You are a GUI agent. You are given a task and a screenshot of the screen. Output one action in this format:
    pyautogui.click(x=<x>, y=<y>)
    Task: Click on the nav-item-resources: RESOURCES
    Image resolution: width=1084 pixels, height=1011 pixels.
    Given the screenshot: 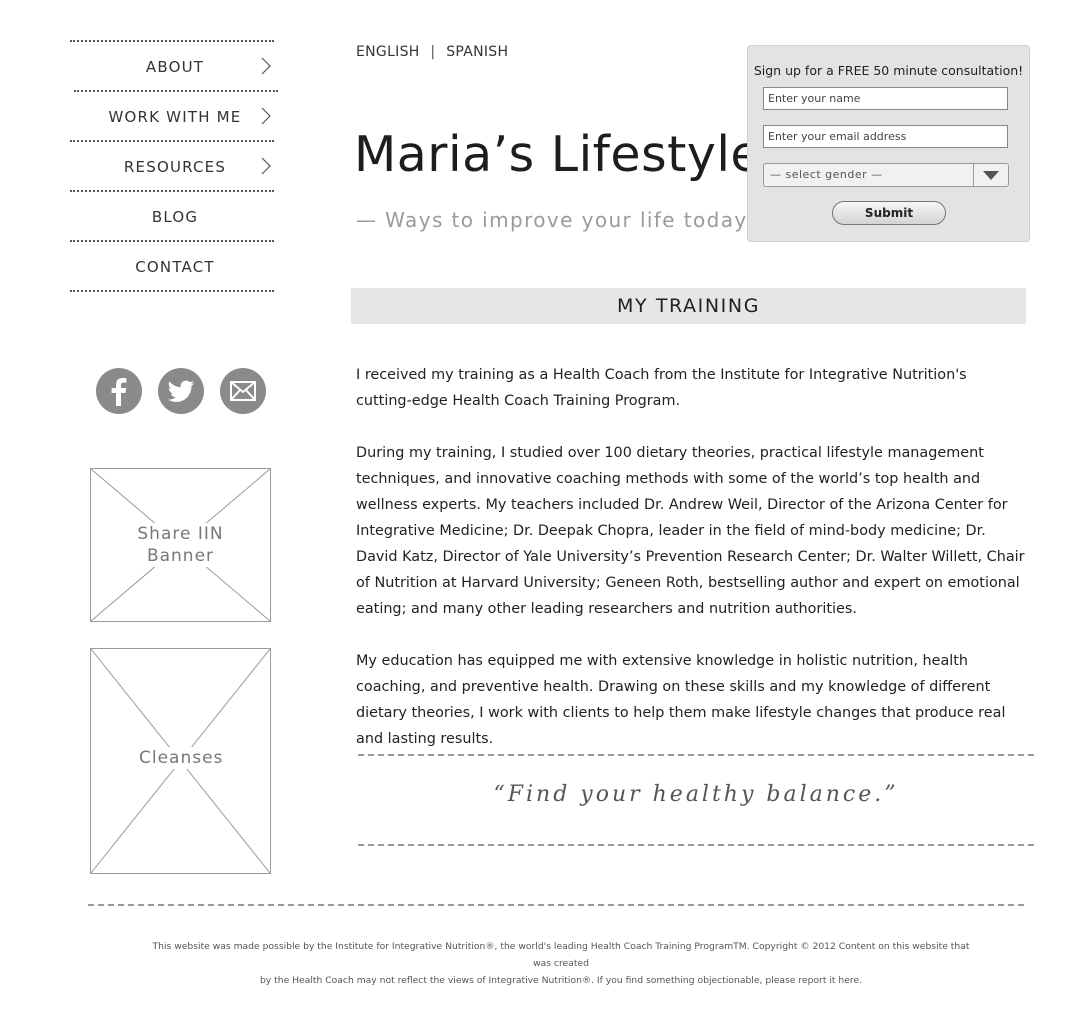 What is the action you would take?
    pyautogui.click(x=175, y=167)
    